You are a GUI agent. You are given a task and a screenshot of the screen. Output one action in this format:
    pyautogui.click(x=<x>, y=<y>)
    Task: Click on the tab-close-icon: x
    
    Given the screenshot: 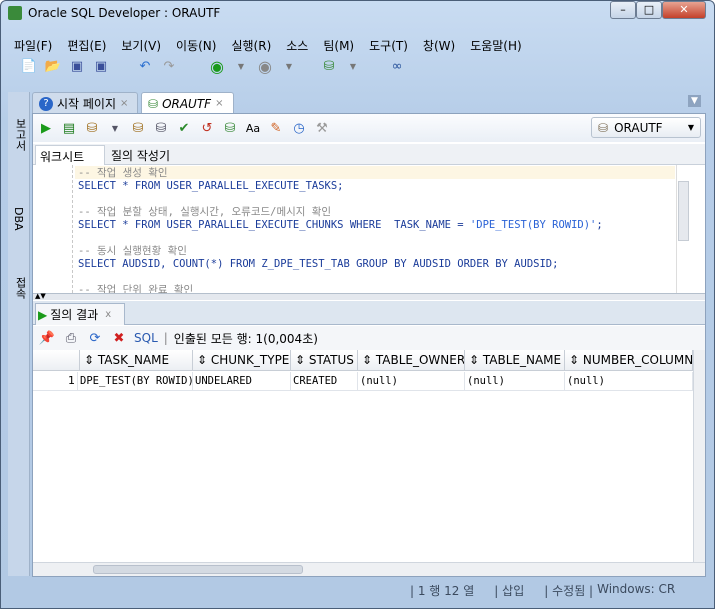 What is the action you would take?
    pyautogui.click(x=108, y=314)
    